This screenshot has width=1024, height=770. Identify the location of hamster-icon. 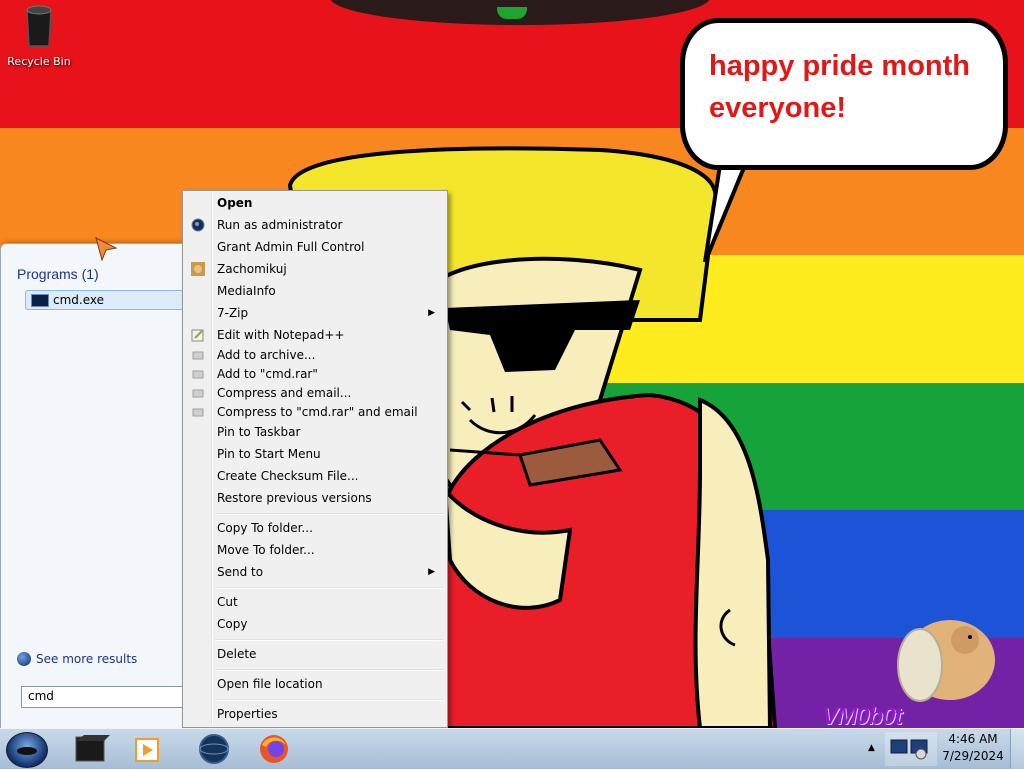
(198, 269).